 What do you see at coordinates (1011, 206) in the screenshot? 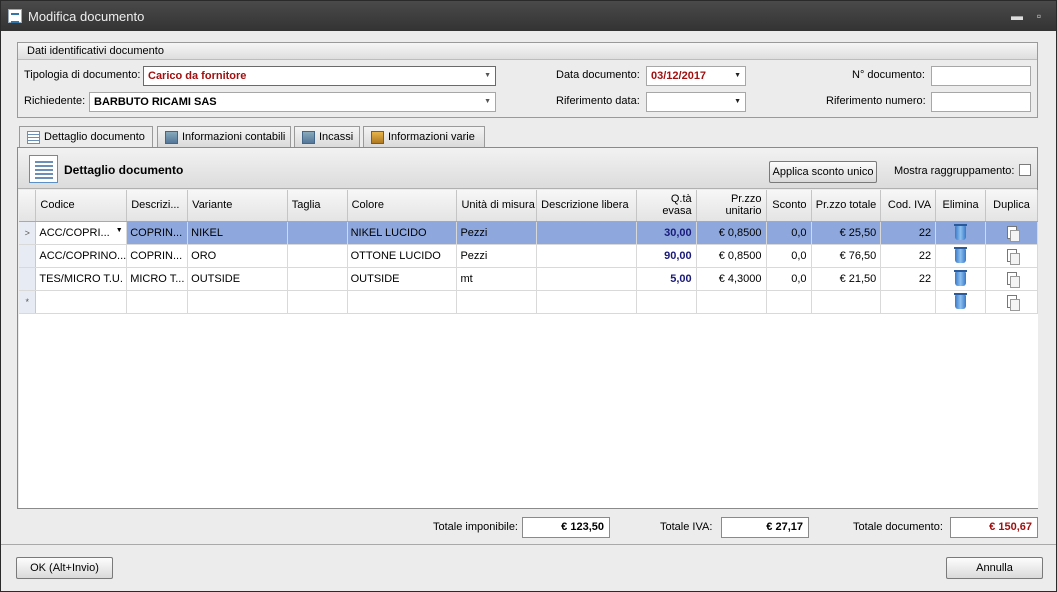
I see `col-duplica: Duplica` at bounding box center [1011, 206].